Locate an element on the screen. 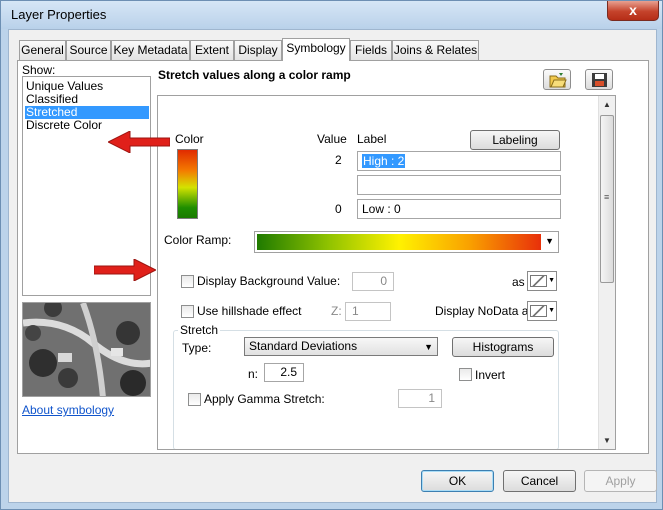 The height and width of the screenshot is (510, 663). symbology-preview-image is located at coordinates (86, 349).